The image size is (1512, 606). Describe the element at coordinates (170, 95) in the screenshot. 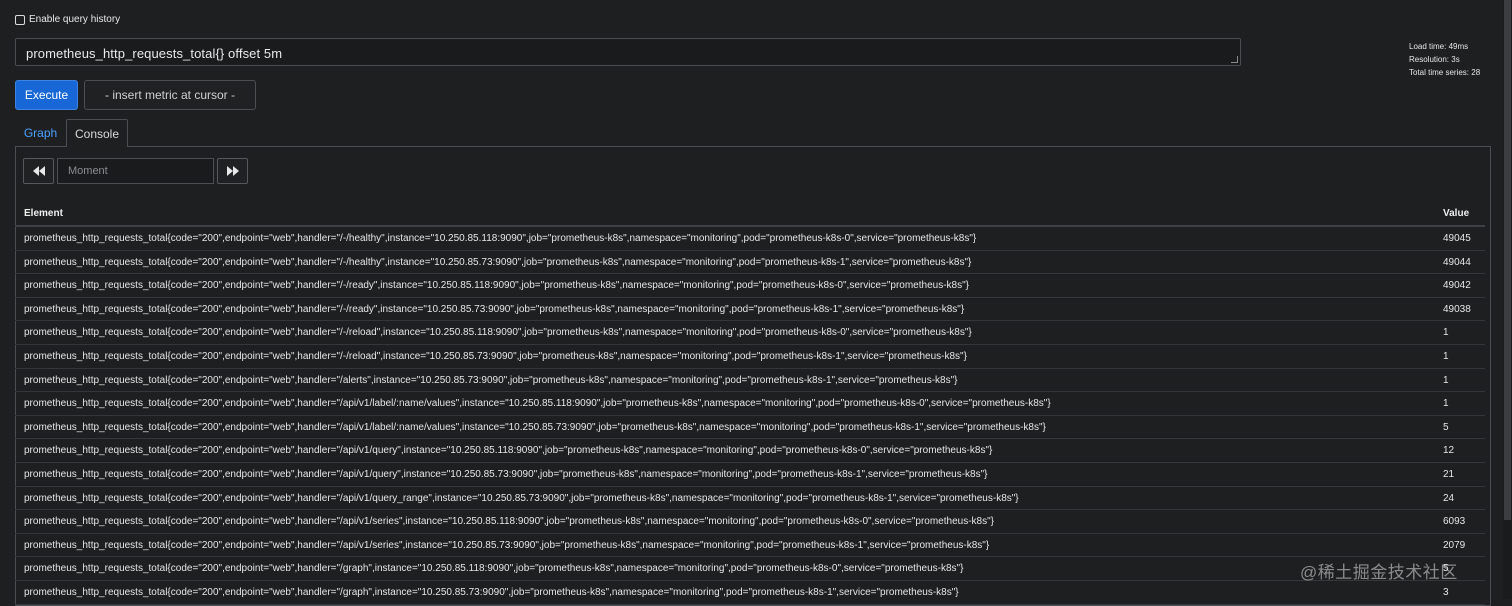

I see `insert-metric-select: - insert metric at cursor -` at that location.